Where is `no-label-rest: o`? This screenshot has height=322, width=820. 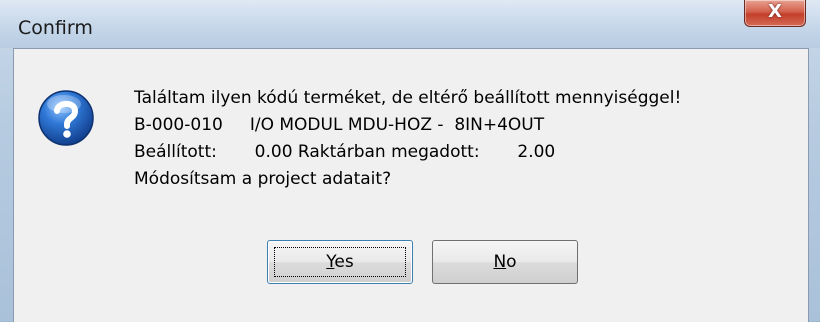
no-label-rest: o is located at coordinates (511, 262).